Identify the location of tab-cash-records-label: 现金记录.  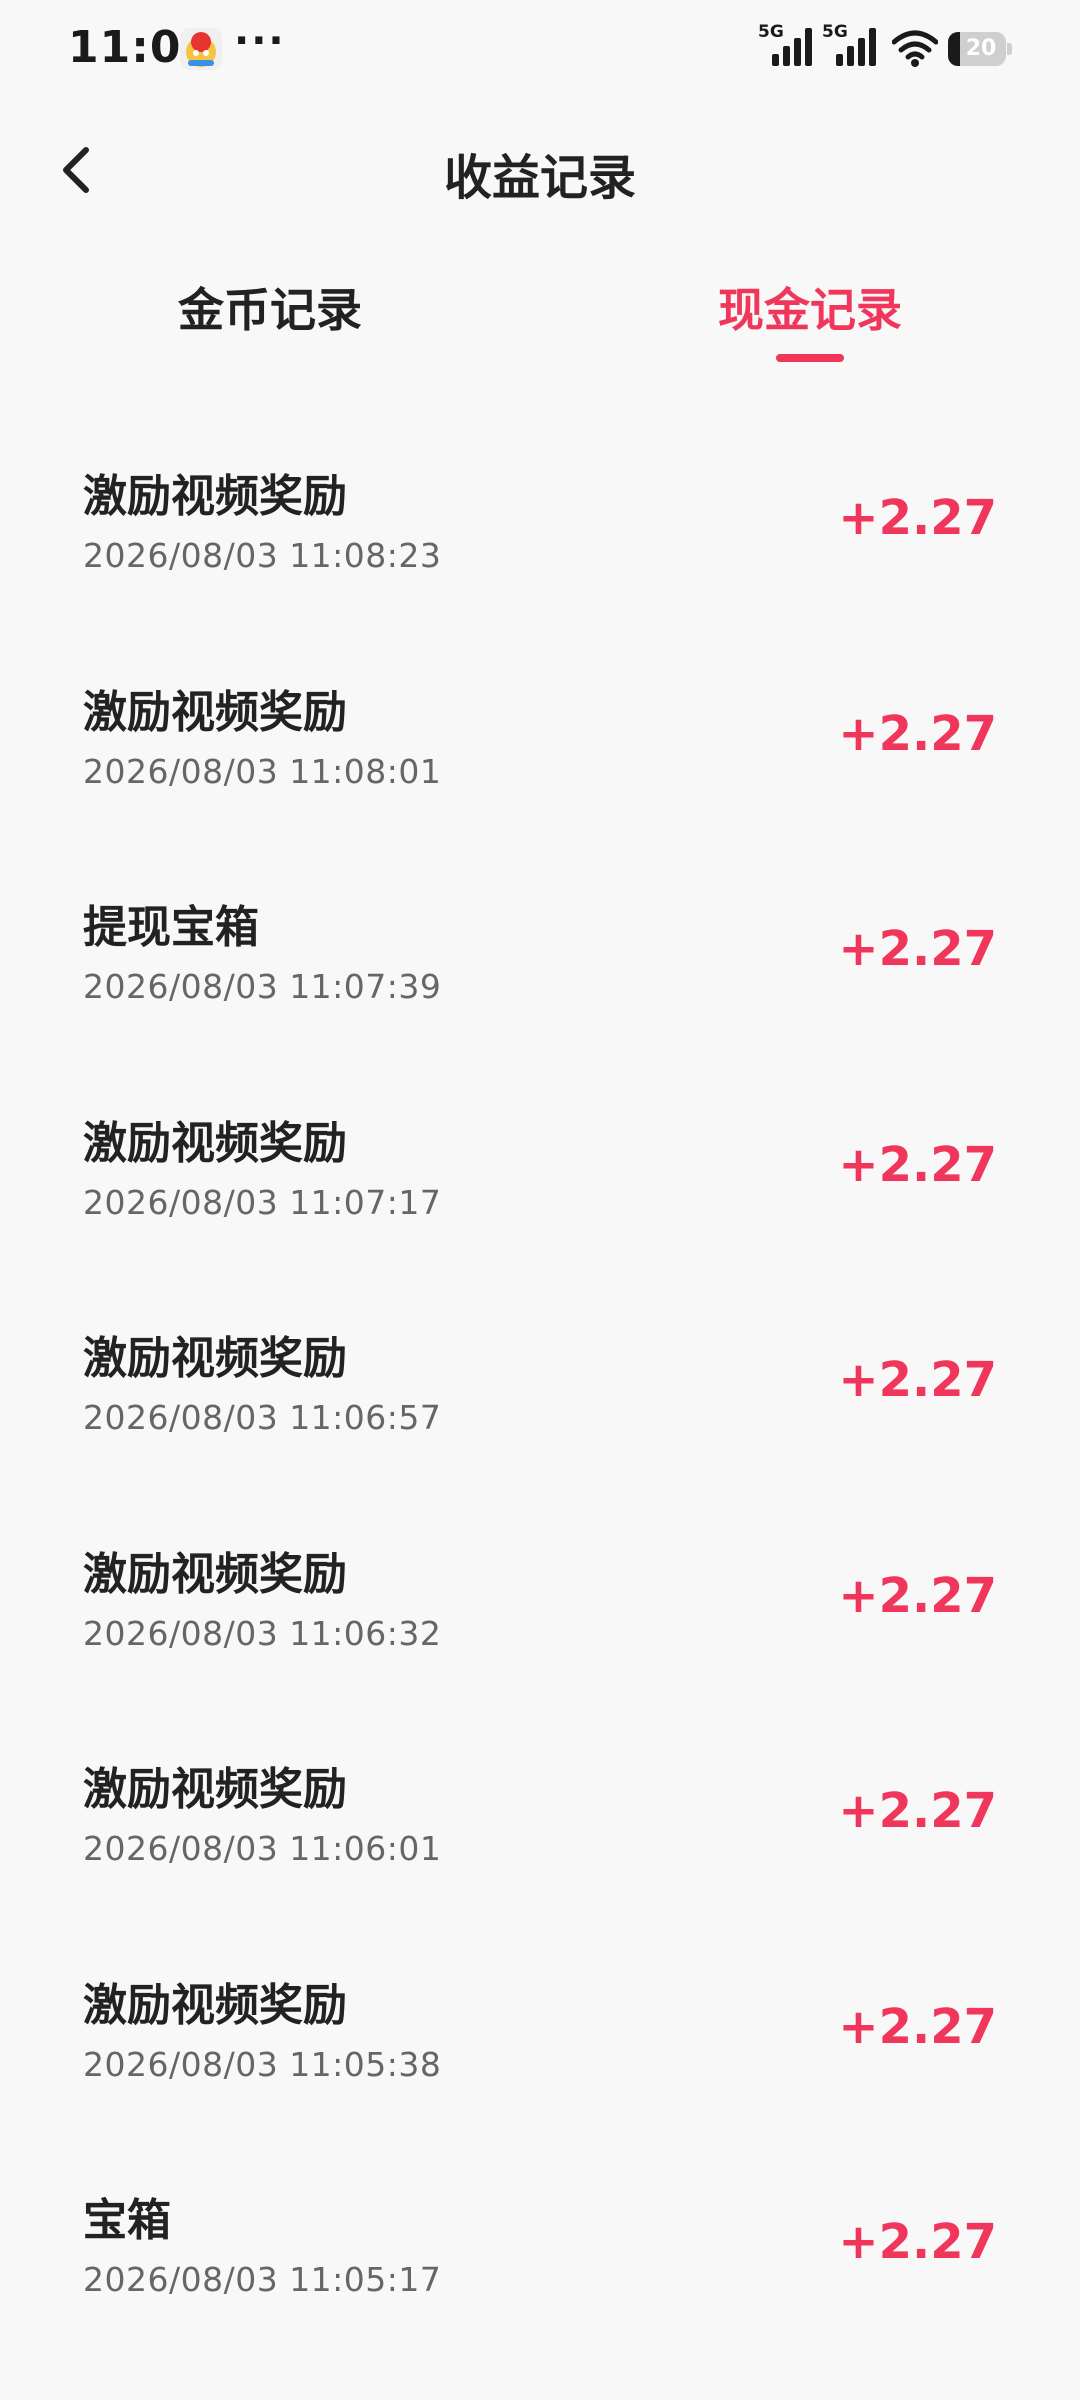
(810, 310).